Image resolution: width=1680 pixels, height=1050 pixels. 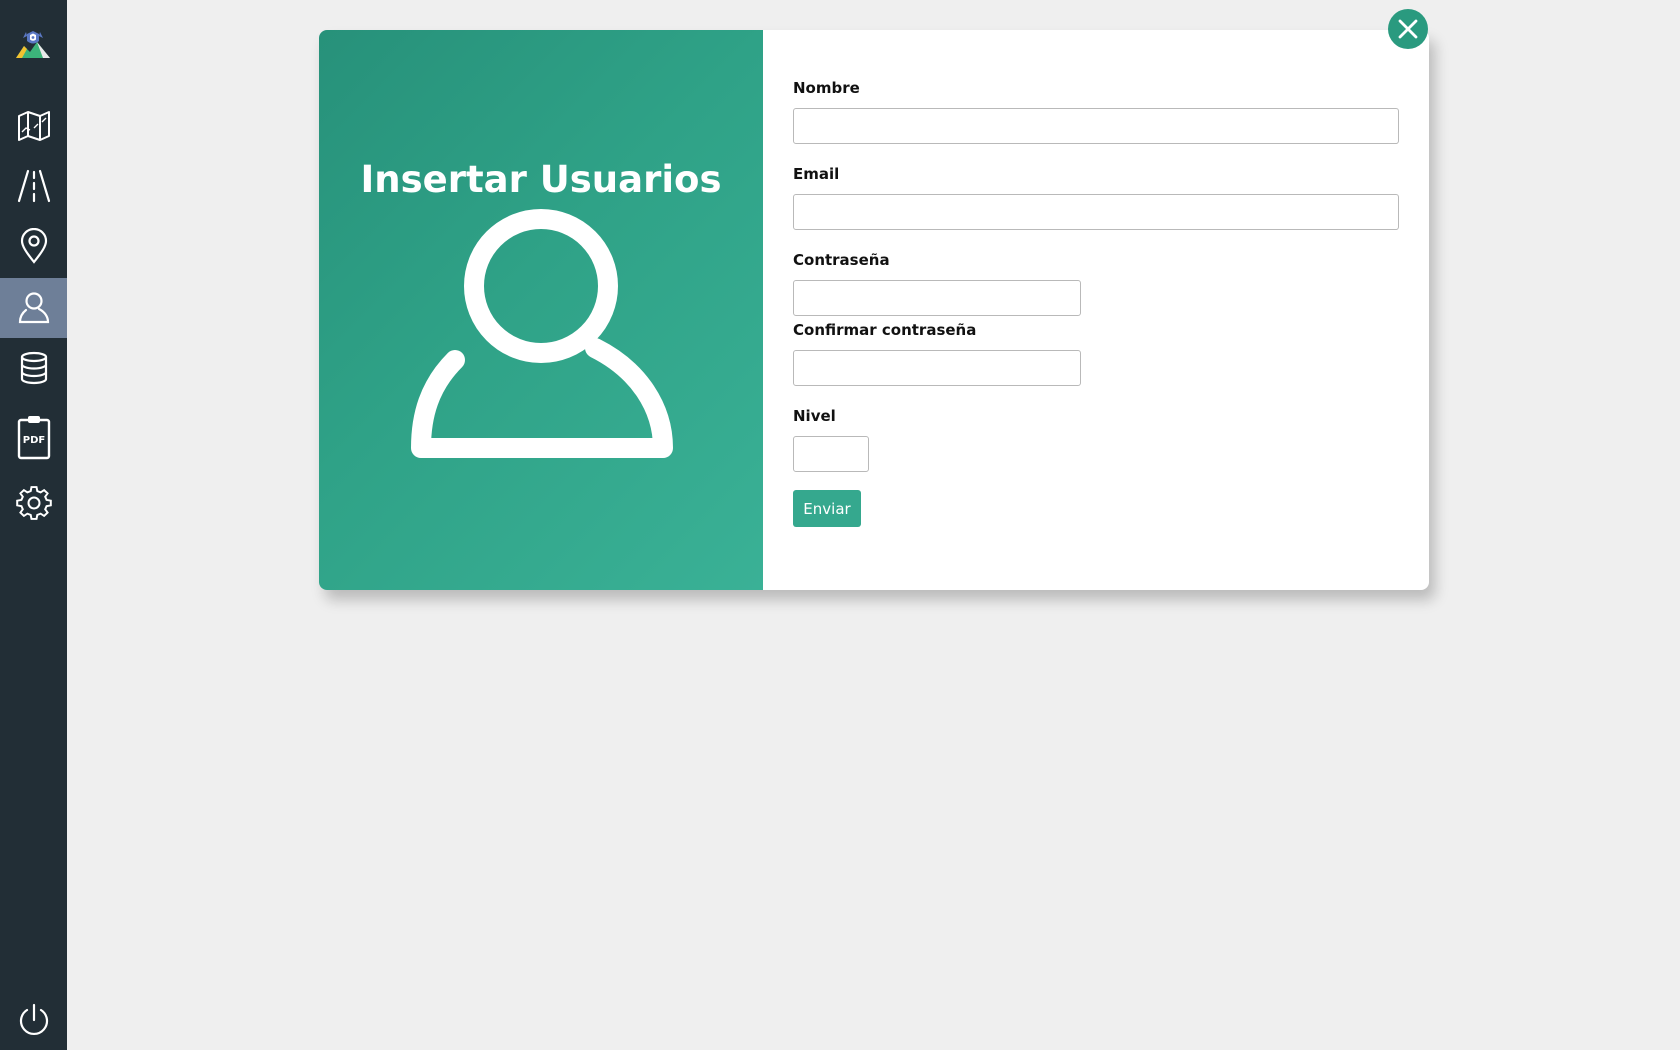 I want to click on close-icon, so click(x=1408, y=29).